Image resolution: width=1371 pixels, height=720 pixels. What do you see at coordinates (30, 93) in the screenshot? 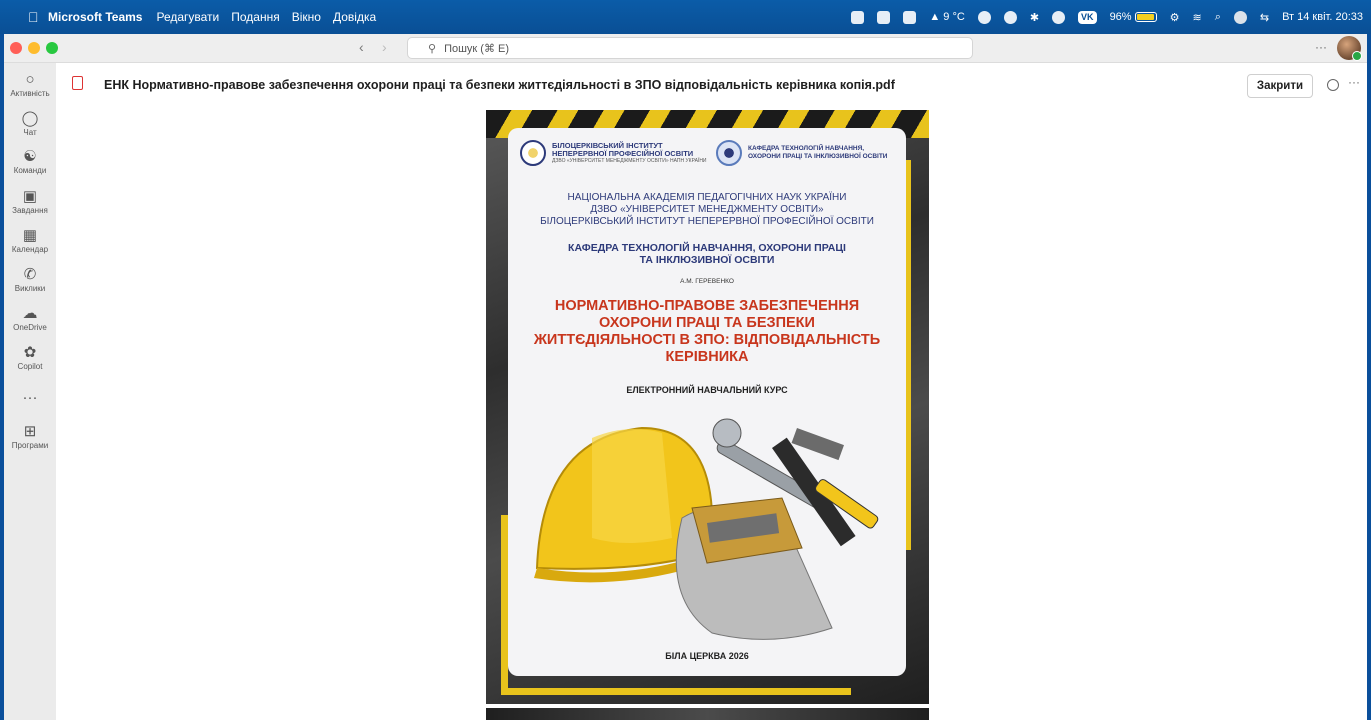
I see `rail-item-label: Активність` at bounding box center [30, 93].